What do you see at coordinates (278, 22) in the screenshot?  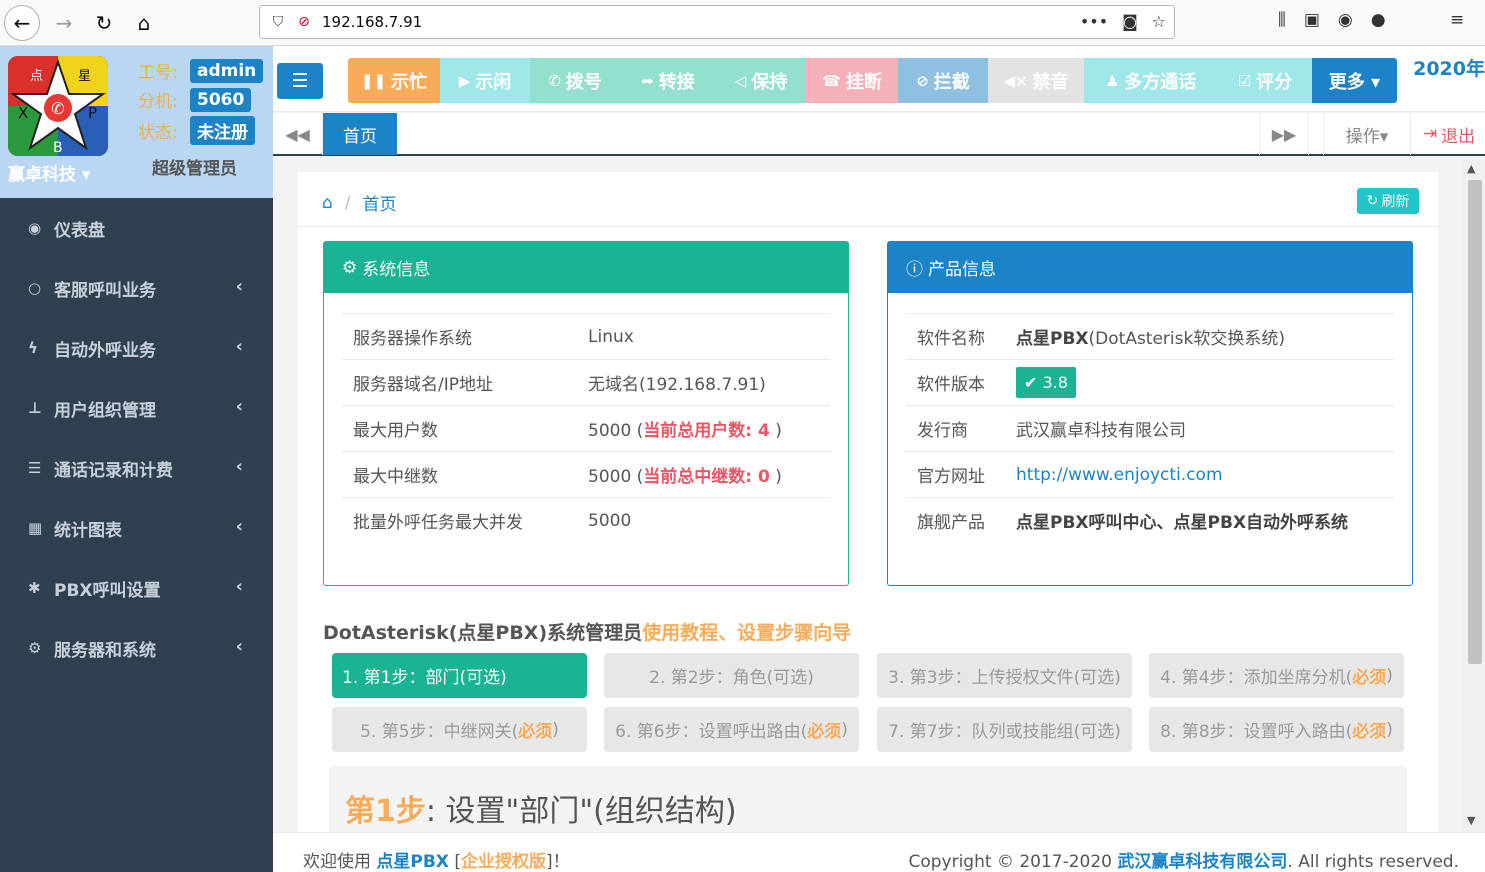 I see `shield-icon: ⛉` at bounding box center [278, 22].